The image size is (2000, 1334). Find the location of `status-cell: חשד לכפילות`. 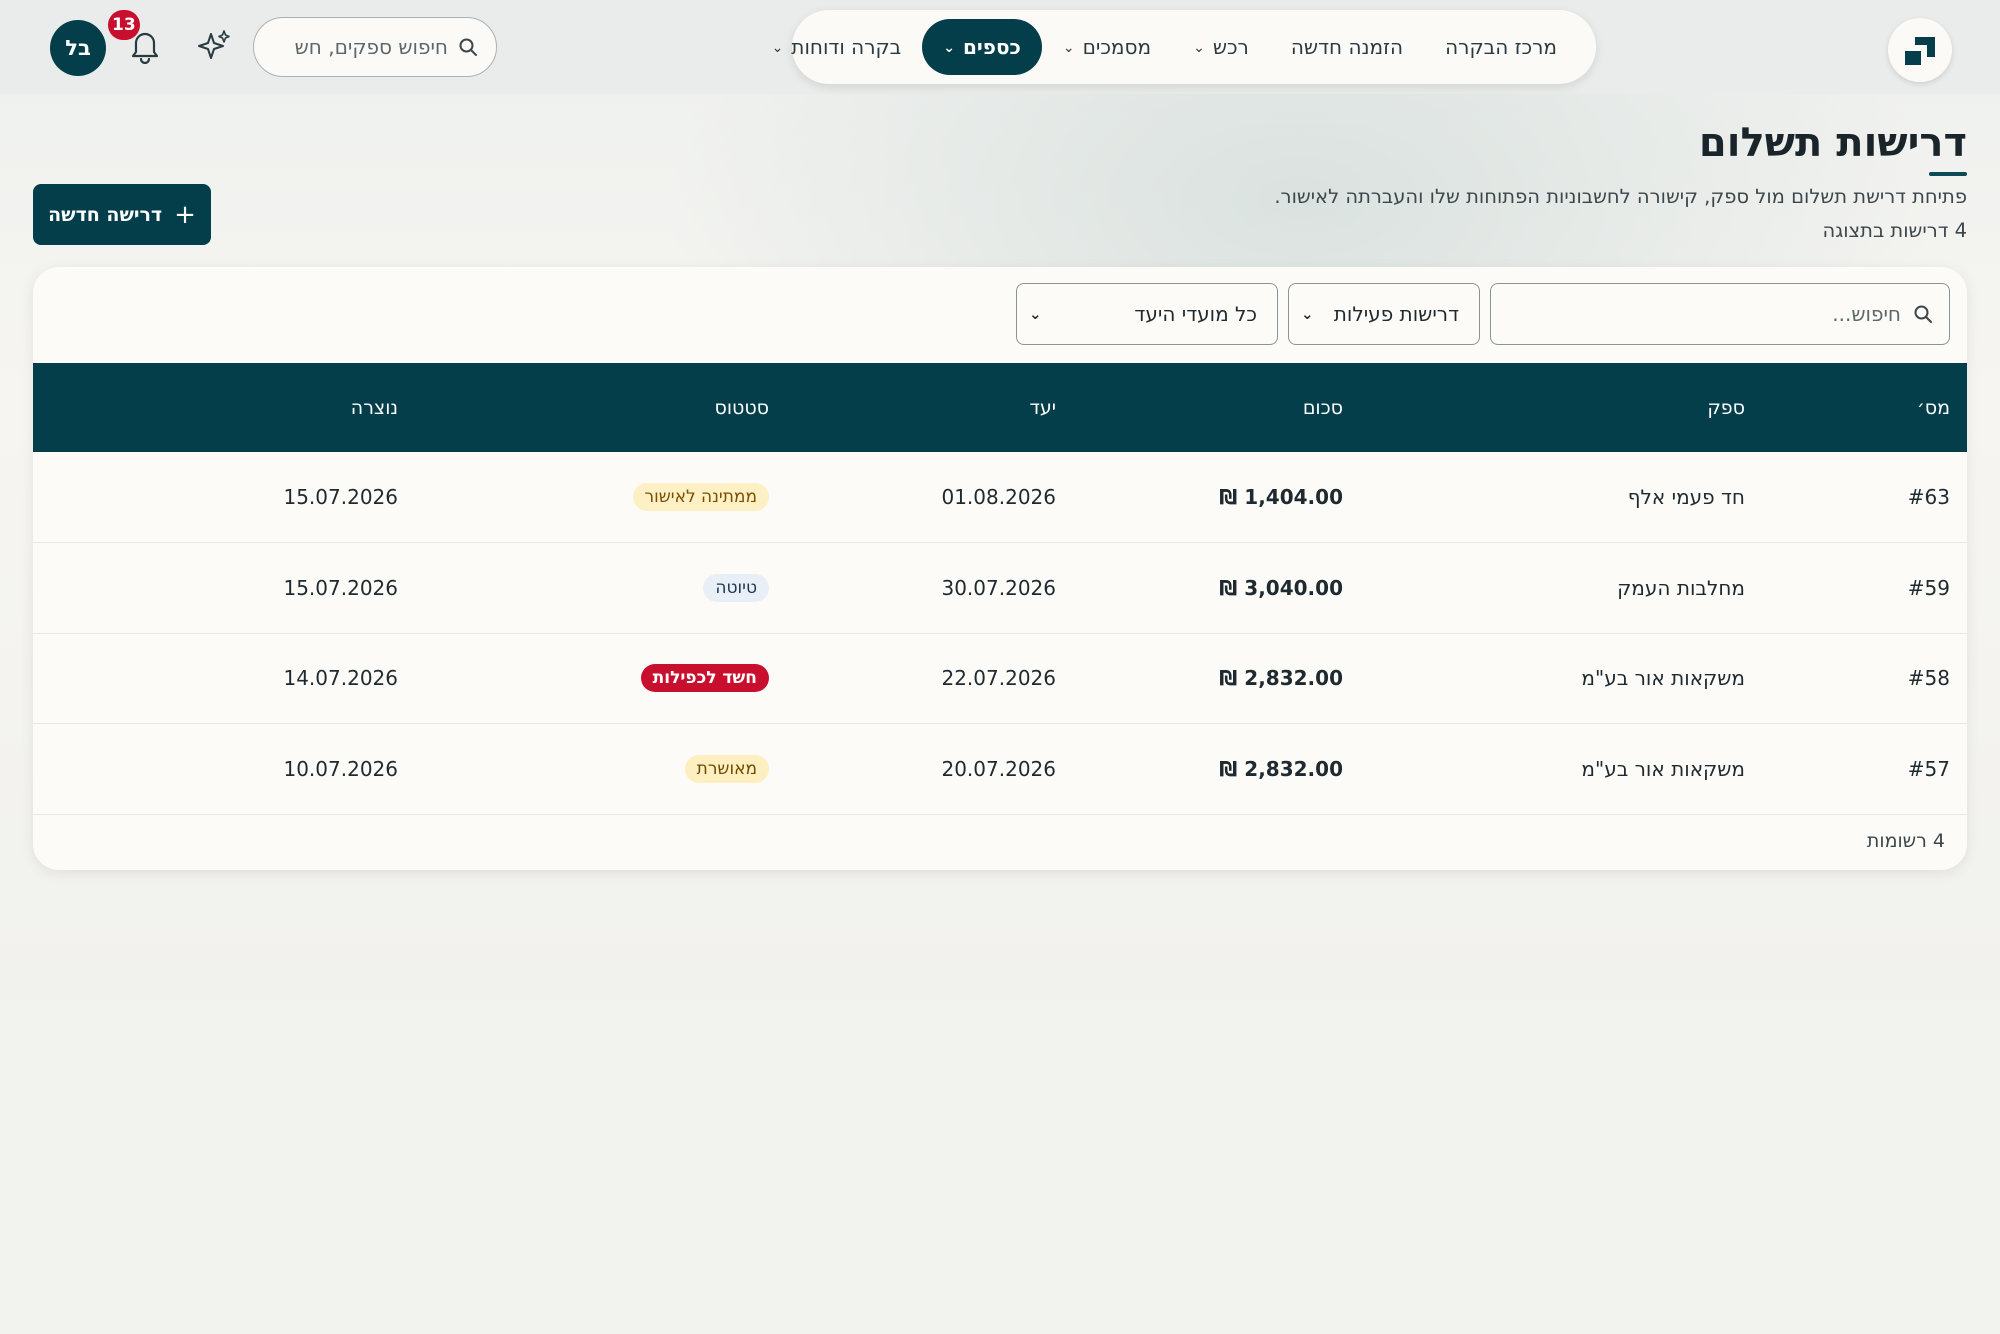

status-cell: חשד לכפילות is located at coordinates (583, 678).